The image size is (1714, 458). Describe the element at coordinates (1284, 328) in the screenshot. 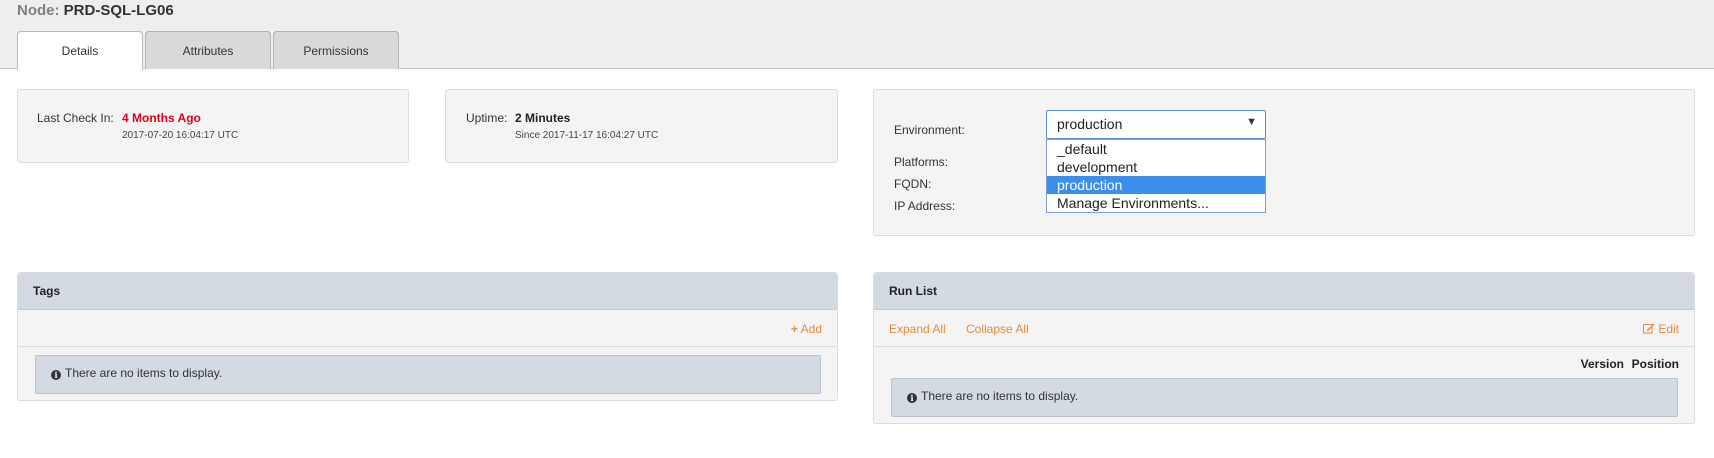

I see `runlist-toolbar: Expand All Collapse All Edit` at that location.